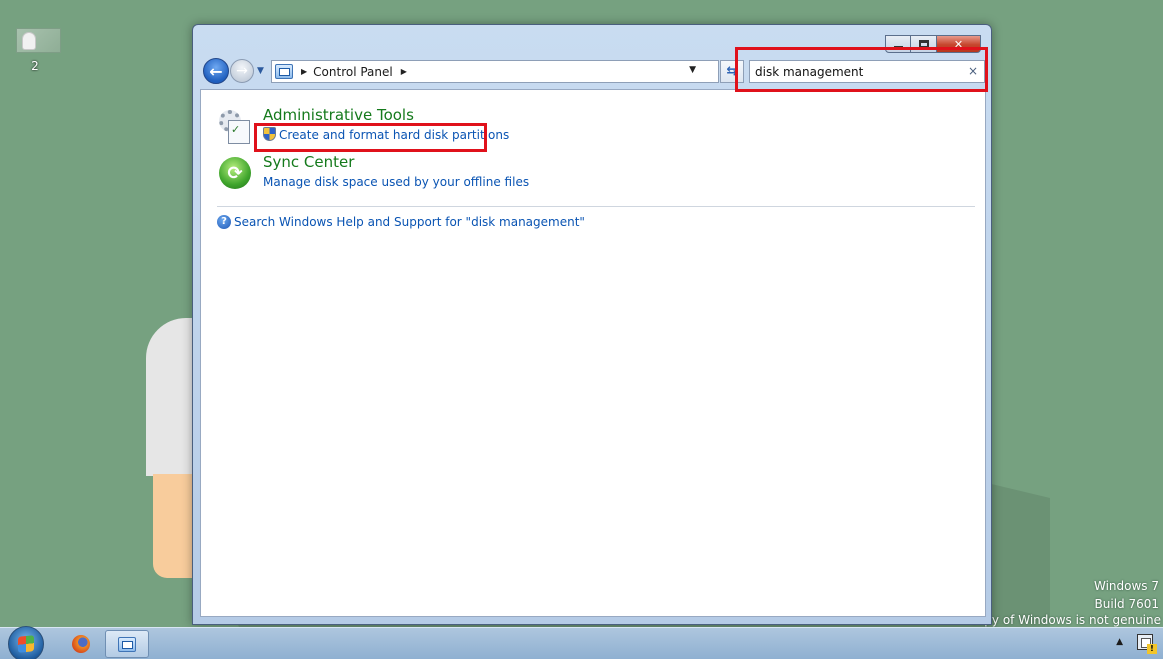 The image size is (1163, 659). I want to click on arrow-left-icon: ←, so click(216, 71).